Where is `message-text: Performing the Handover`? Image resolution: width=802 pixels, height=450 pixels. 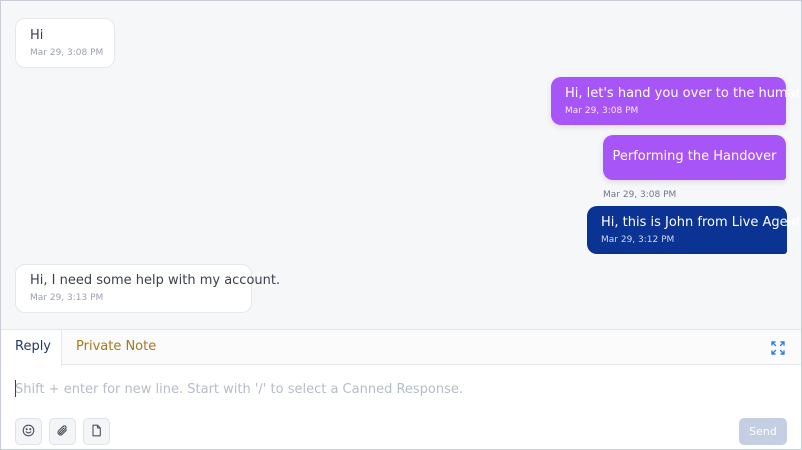 message-text: Performing the Handover is located at coordinates (694, 156).